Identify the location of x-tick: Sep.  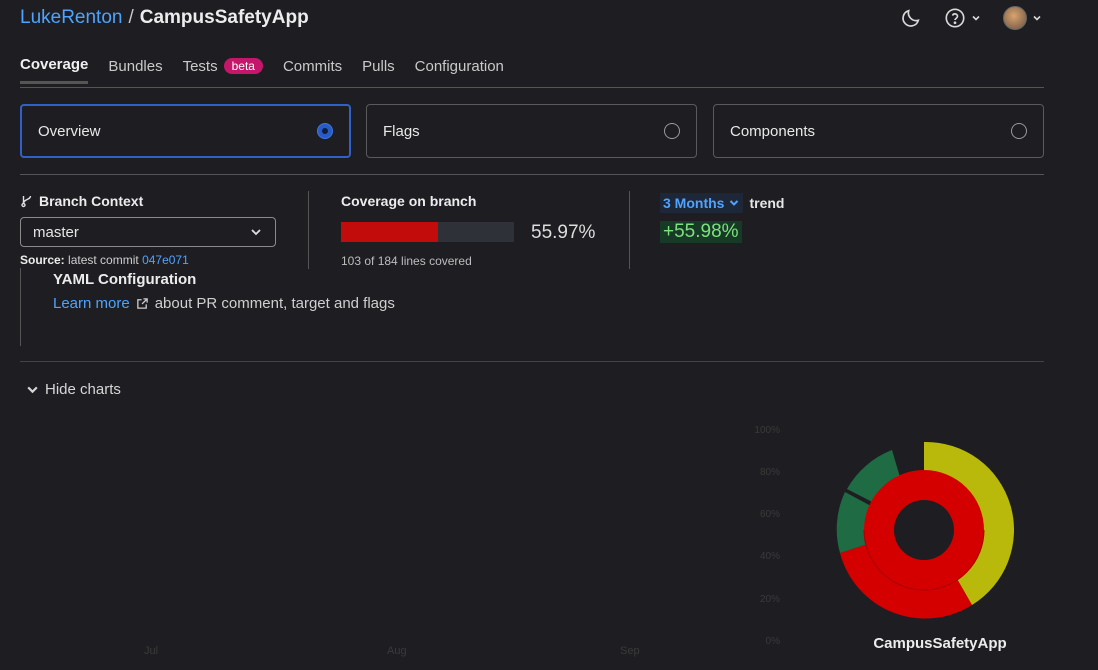
(630, 651).